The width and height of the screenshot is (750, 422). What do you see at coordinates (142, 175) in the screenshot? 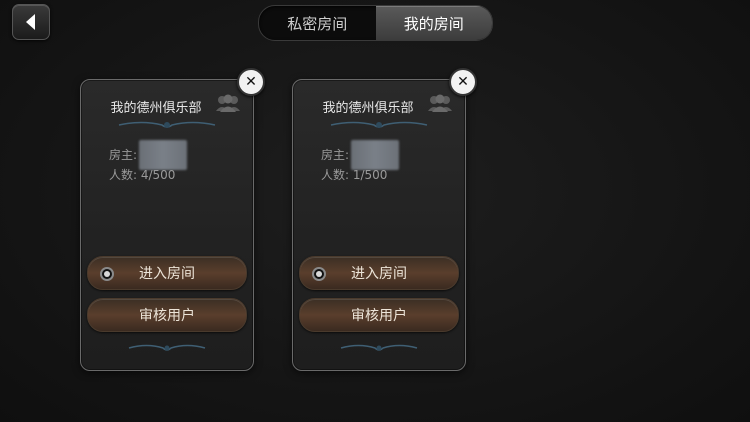
I see `member-count: 人数: 4/500` at bounding box center [142, 175].